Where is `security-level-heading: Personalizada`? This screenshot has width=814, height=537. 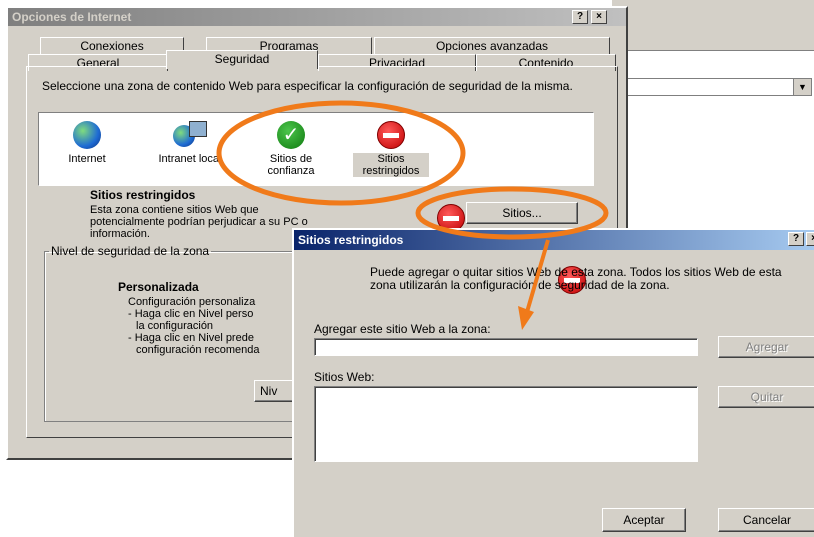
security-level-heading: Personalizada is located at coordinates (158, 287).